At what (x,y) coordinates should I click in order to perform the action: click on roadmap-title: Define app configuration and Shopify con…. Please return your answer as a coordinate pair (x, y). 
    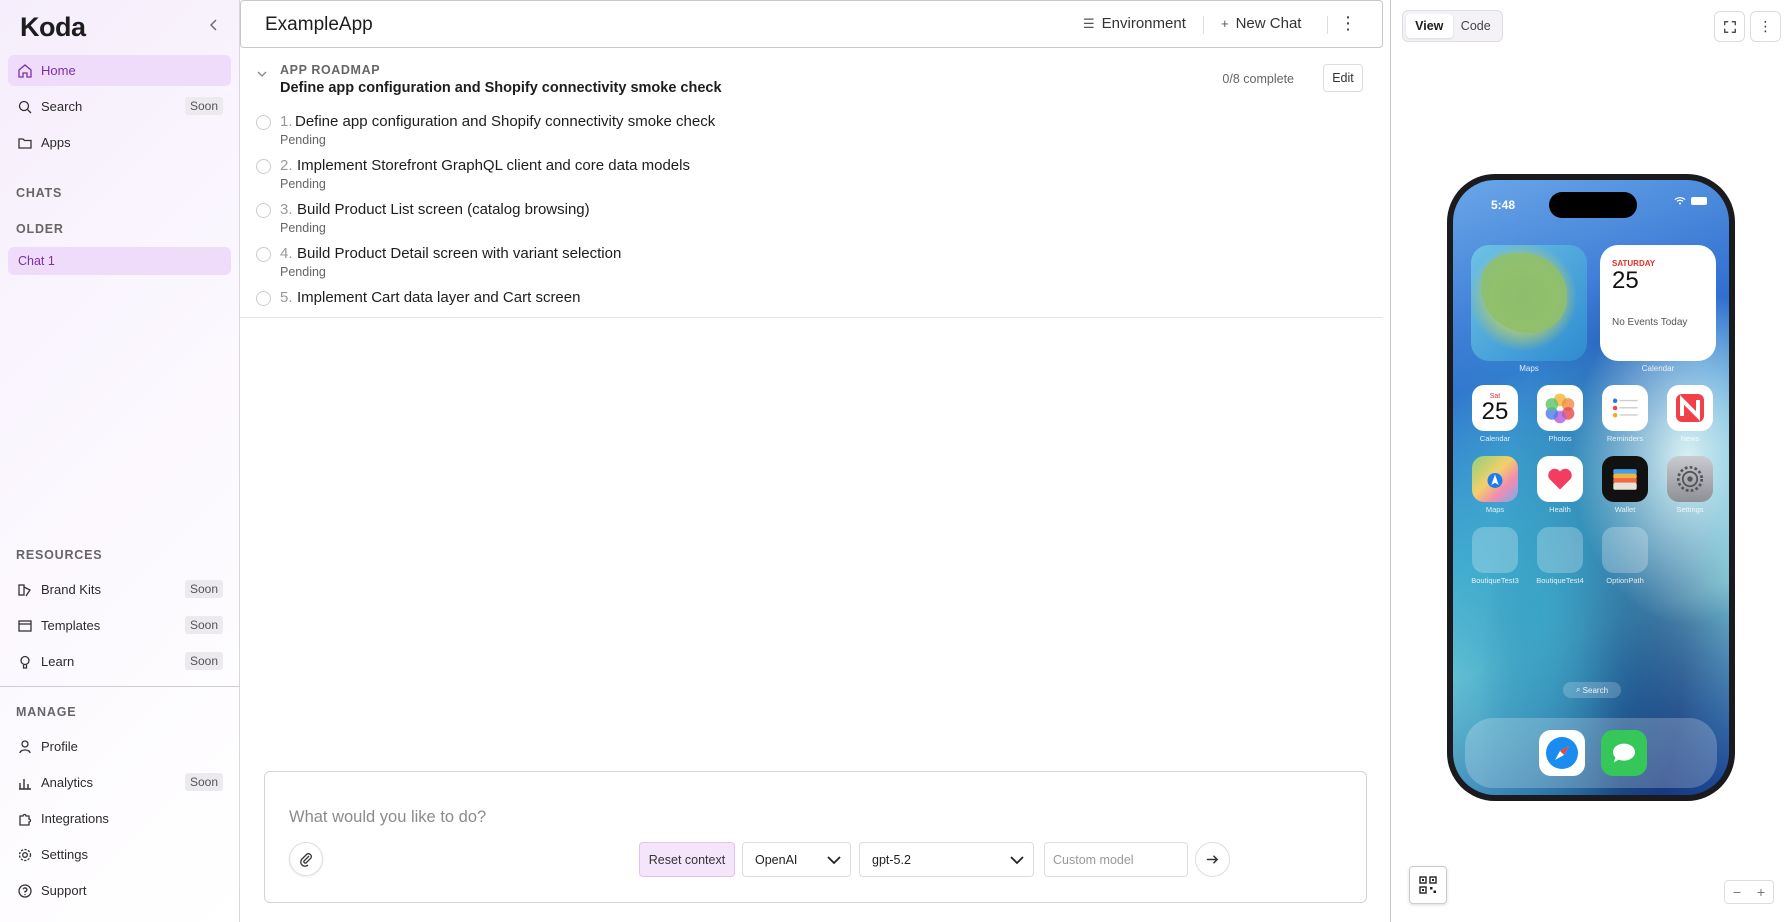
    Looking at the image, I should click on (501, 88).